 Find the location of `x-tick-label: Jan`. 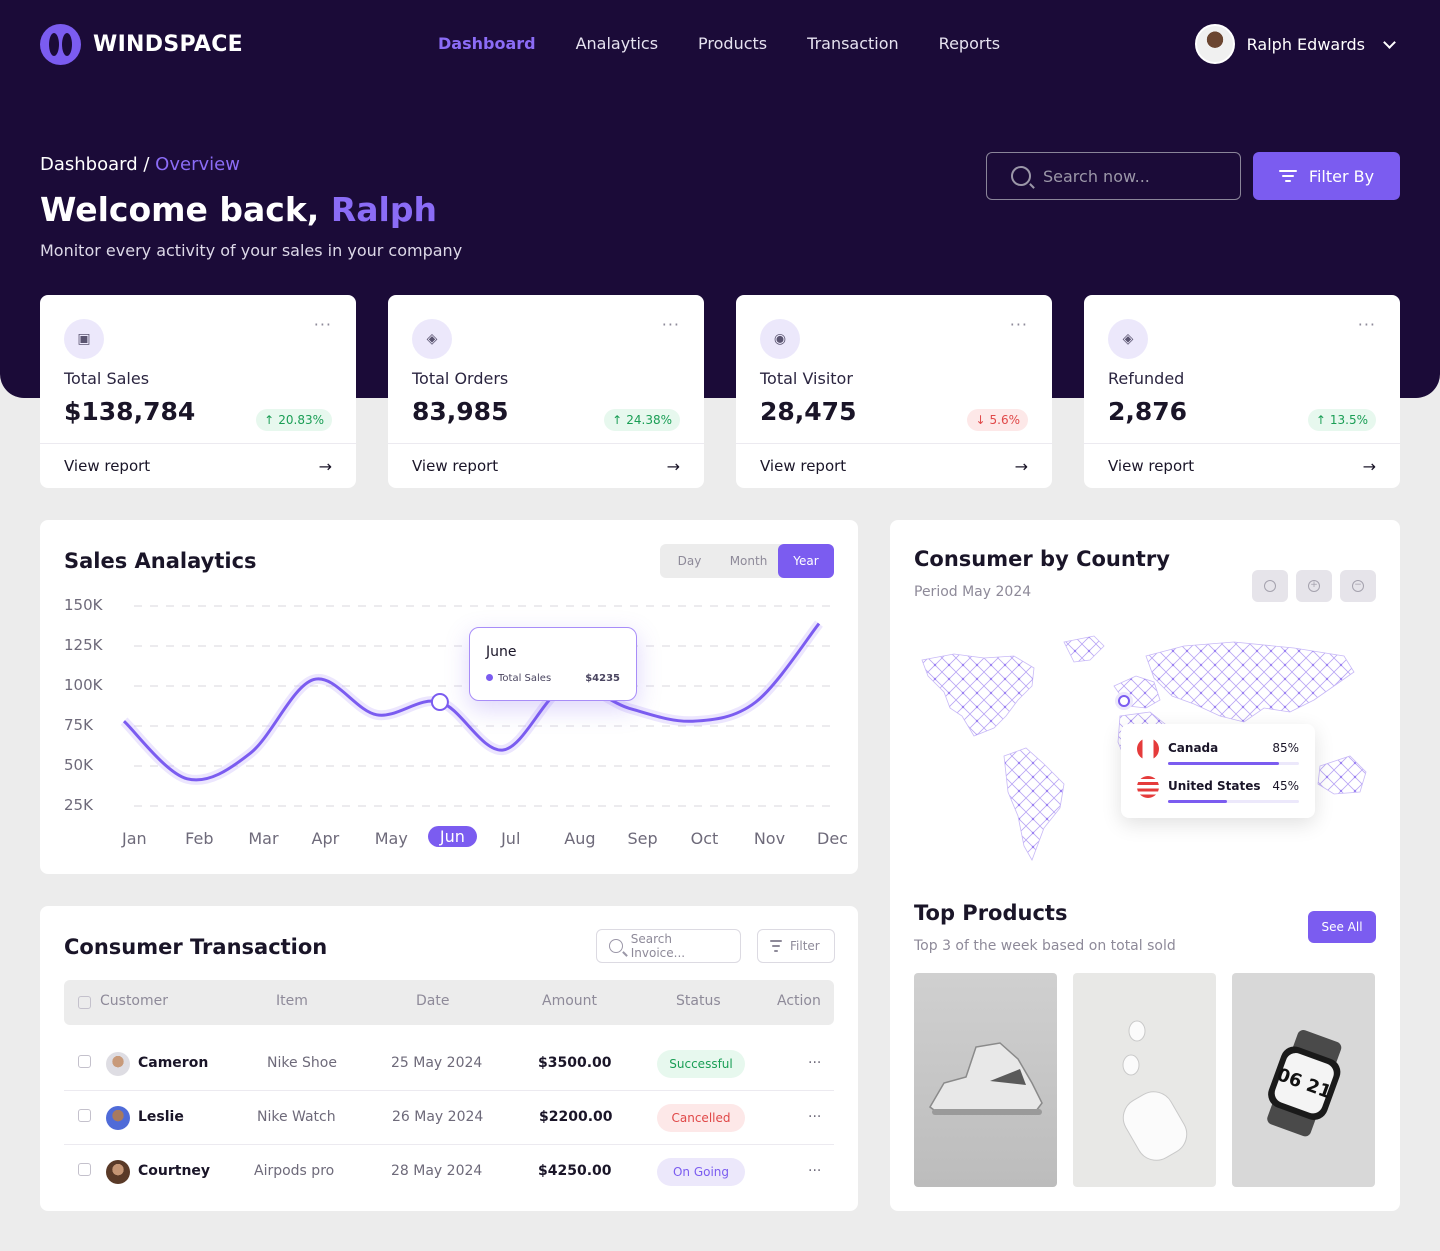

x-tick-label: Jan is located at coordinates (134, 838).